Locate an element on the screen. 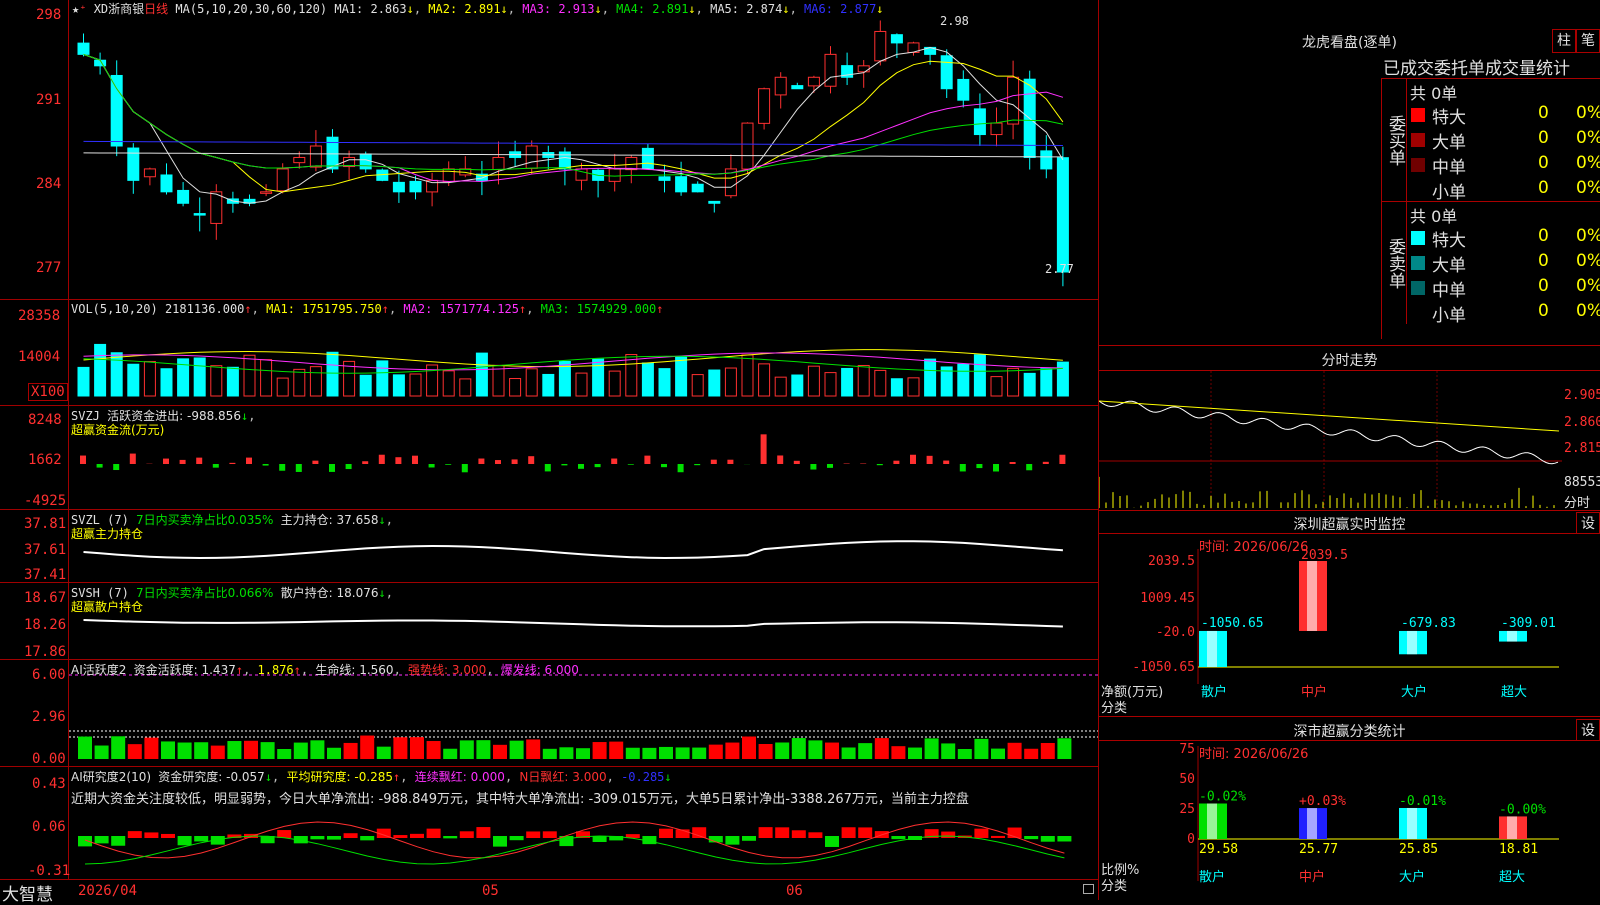 This screenshot has height=905, width=1600. price-line is located at coordinates (1328, 432).